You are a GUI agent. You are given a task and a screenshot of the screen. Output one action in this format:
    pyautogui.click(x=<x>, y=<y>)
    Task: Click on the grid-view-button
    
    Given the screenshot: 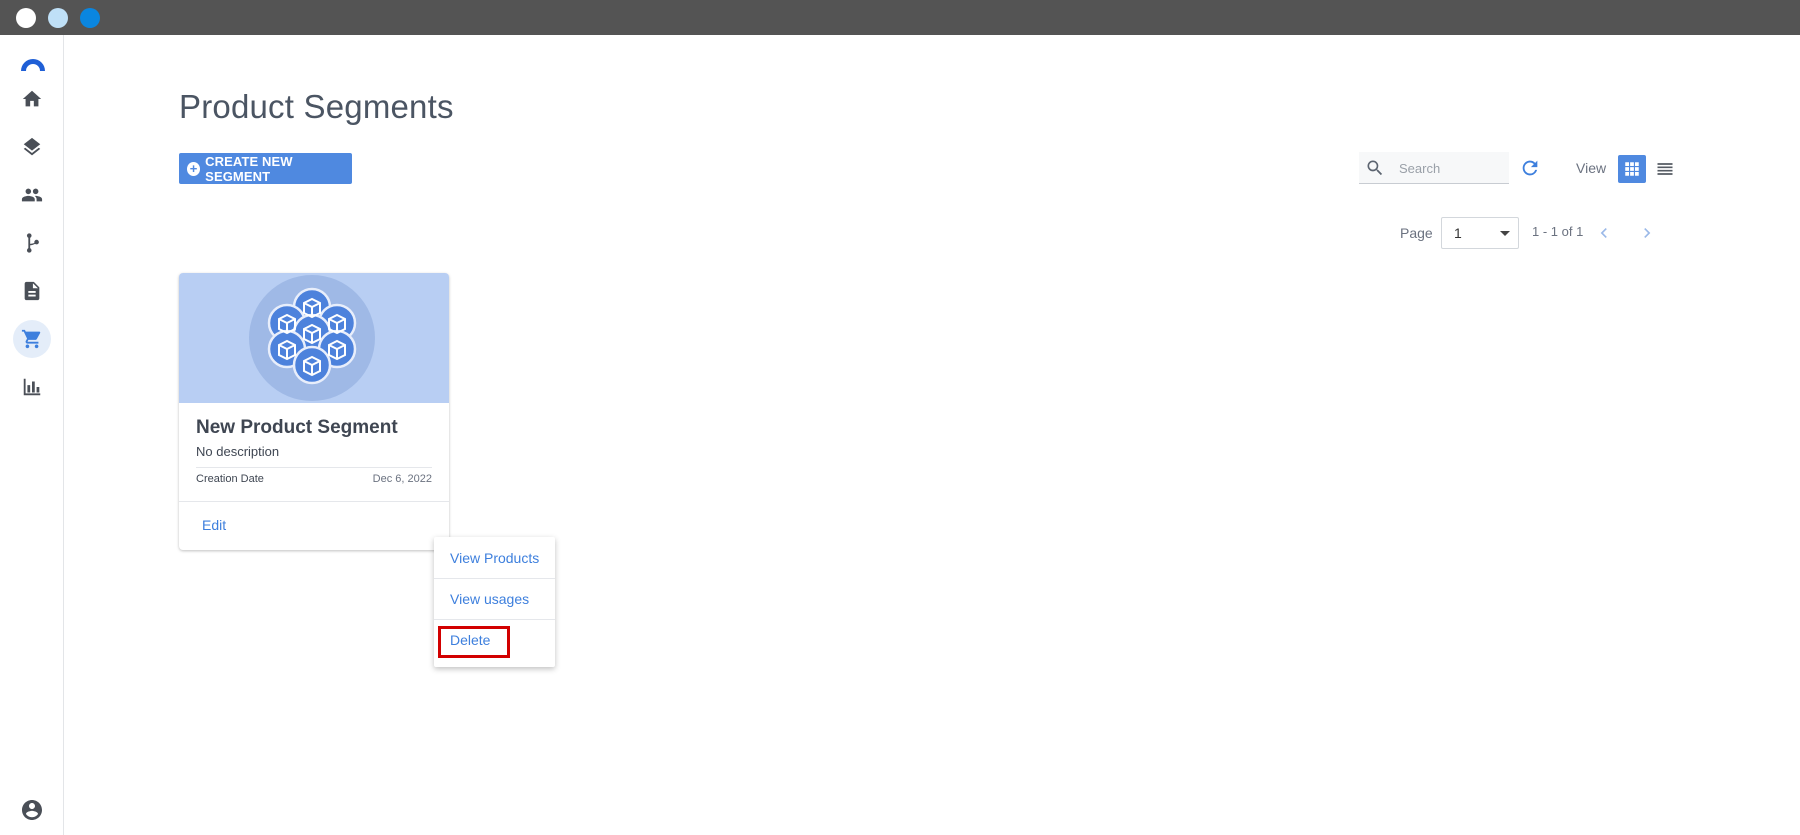 What is the action you would take?
    pyautogui.click(x=1632, y=169)
    